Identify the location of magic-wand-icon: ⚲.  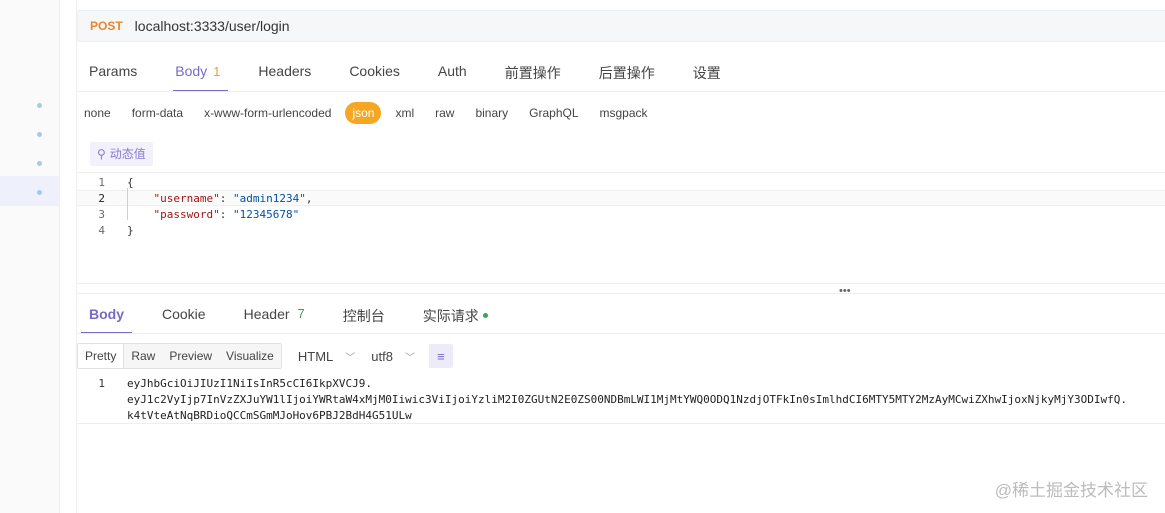
(101, 154).